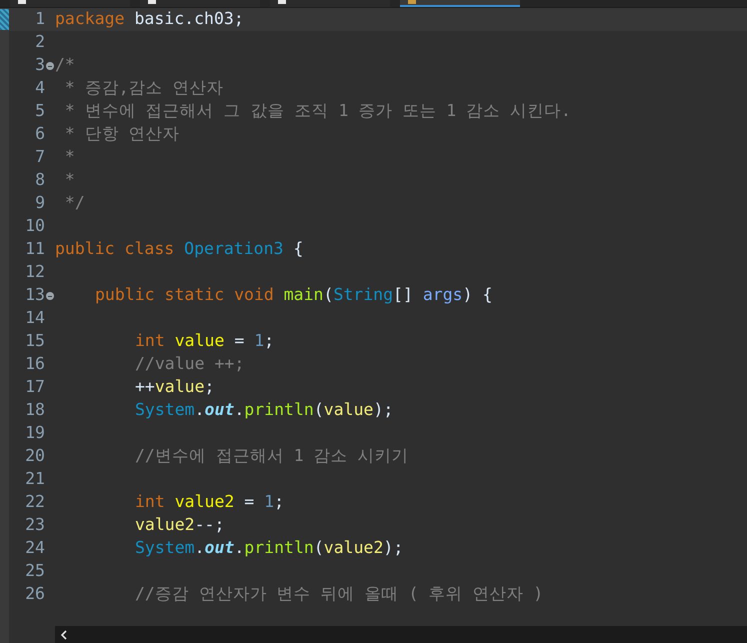 The width and height of the screenshot is (747, 643). I want to click on code-token: */, so click(74, 203).